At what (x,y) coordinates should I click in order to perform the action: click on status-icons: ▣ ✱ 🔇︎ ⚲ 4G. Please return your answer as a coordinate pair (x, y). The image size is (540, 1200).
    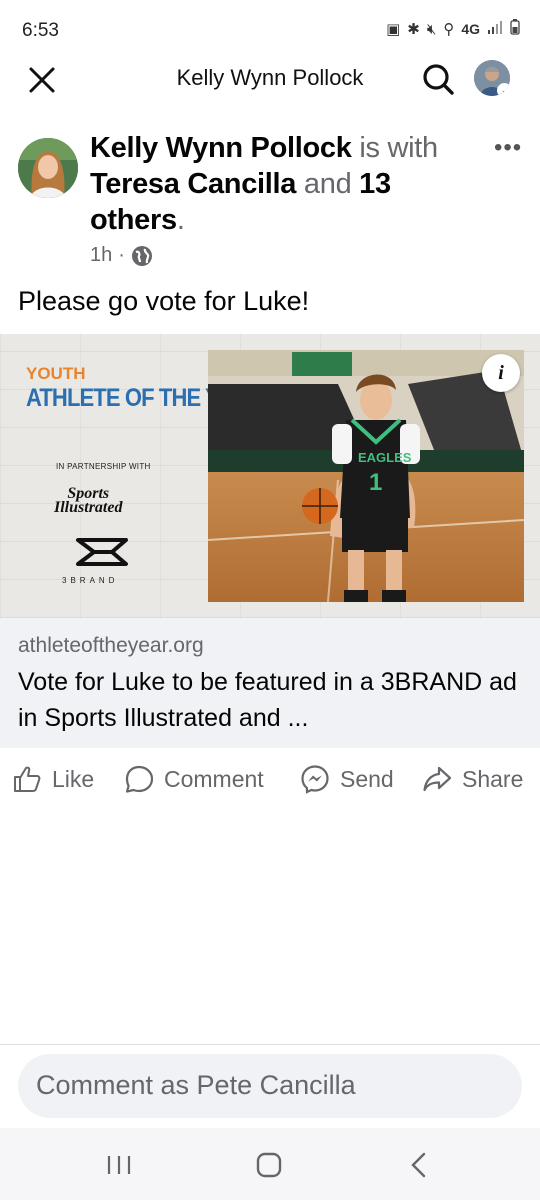
    Looking at the image, I should click on (453, 29).